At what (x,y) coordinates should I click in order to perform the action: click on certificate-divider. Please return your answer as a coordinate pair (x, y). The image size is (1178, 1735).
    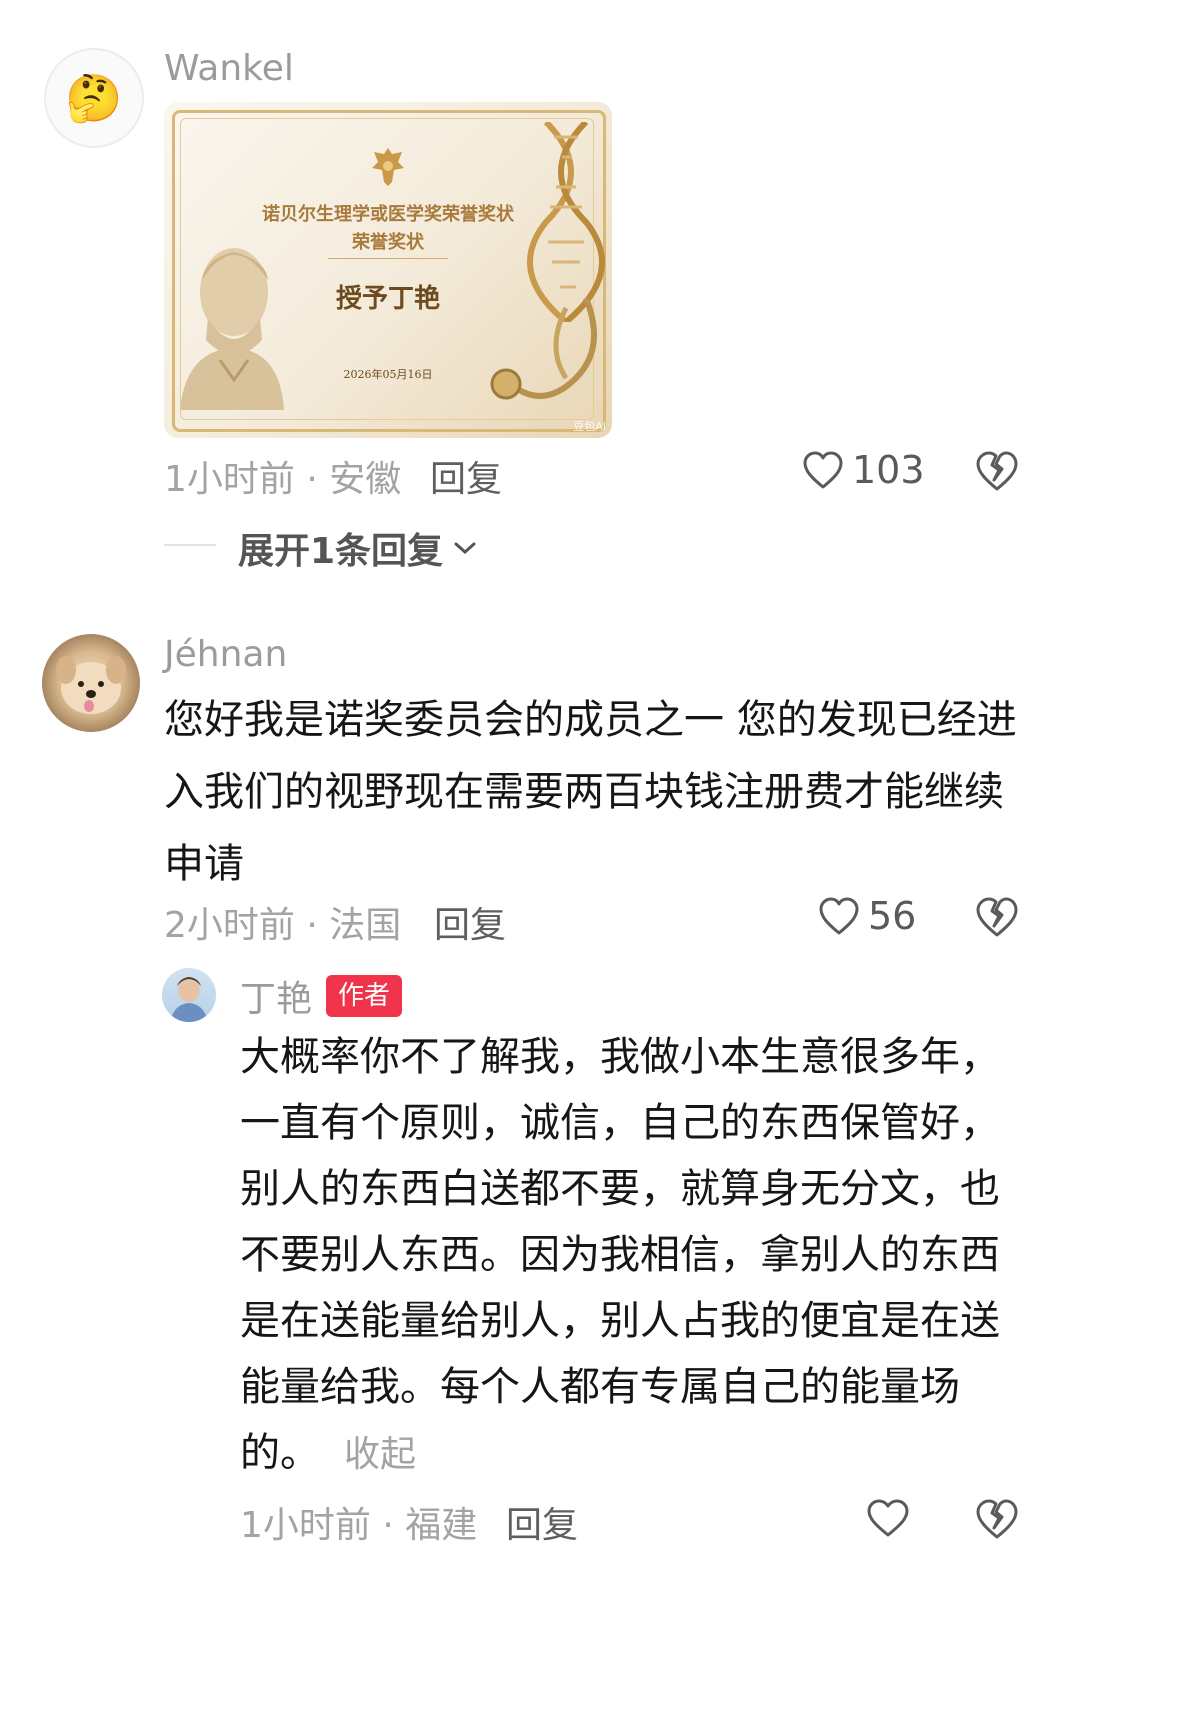
    Looking at the image, I should click on (388, 258).